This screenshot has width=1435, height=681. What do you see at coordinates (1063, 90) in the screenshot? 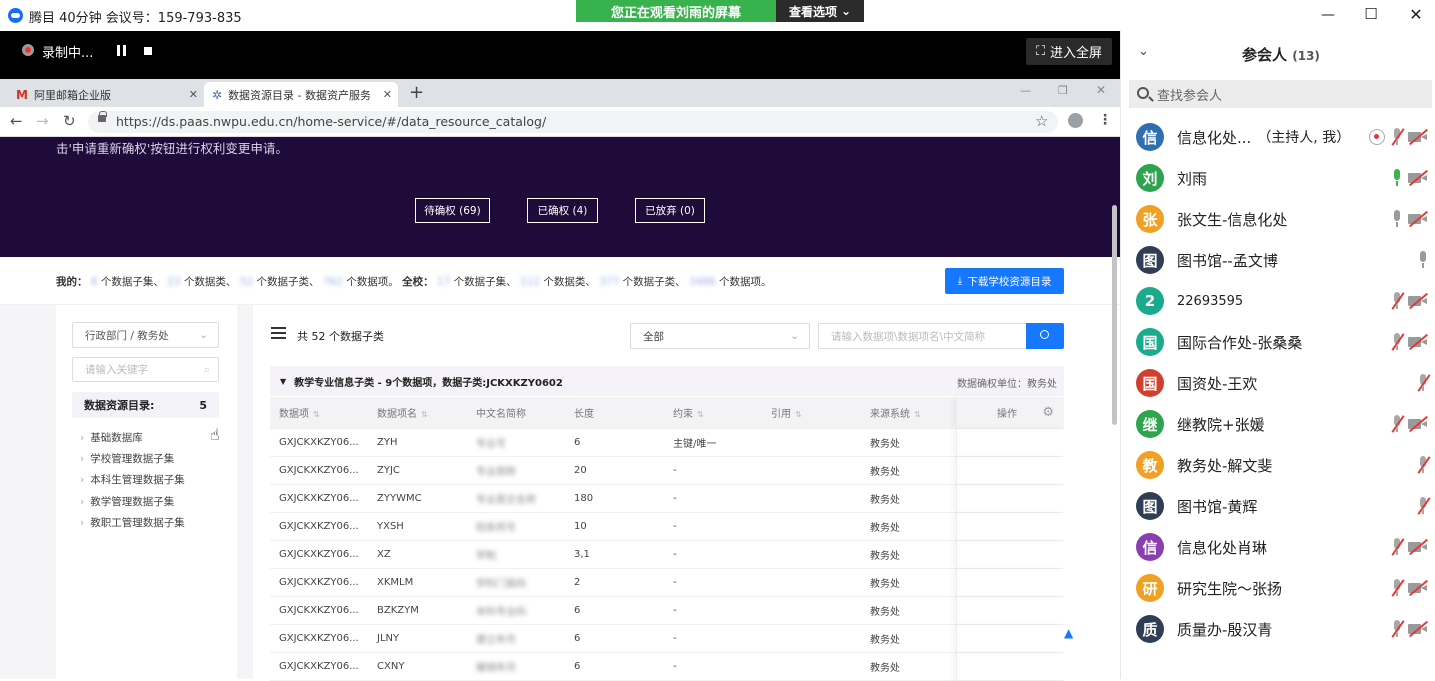
I see `browser-restore-icon: ❐` at bounding box center [1063, 90].